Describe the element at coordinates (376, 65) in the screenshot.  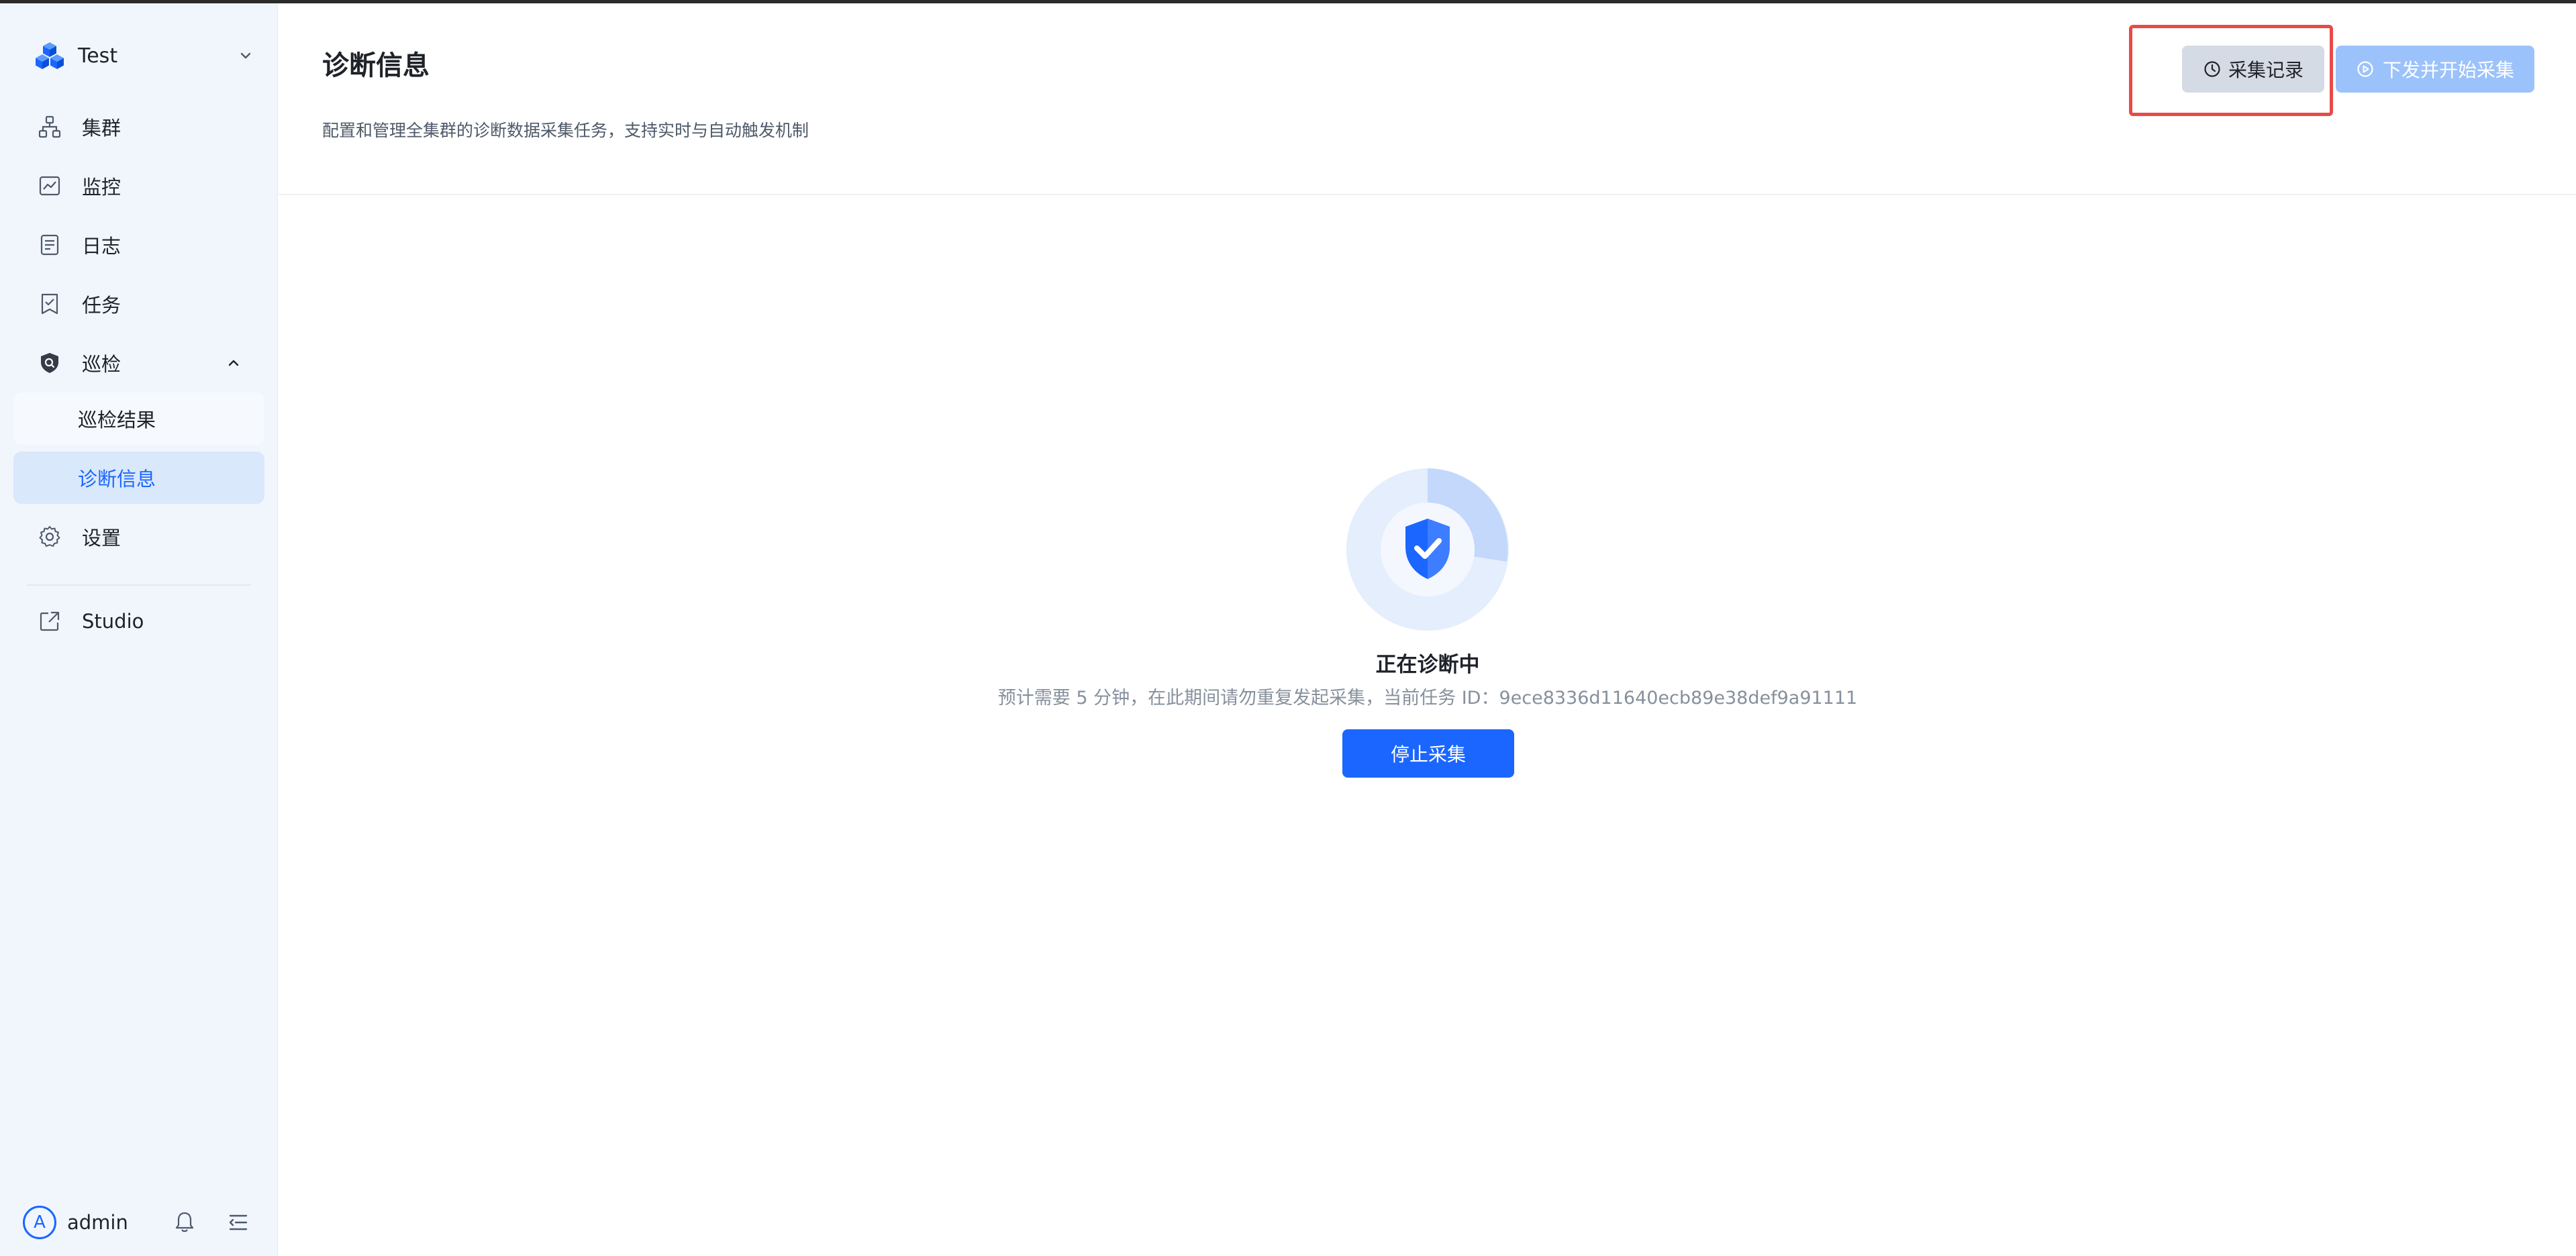
I see `page-title: 诊断信息` at that location.